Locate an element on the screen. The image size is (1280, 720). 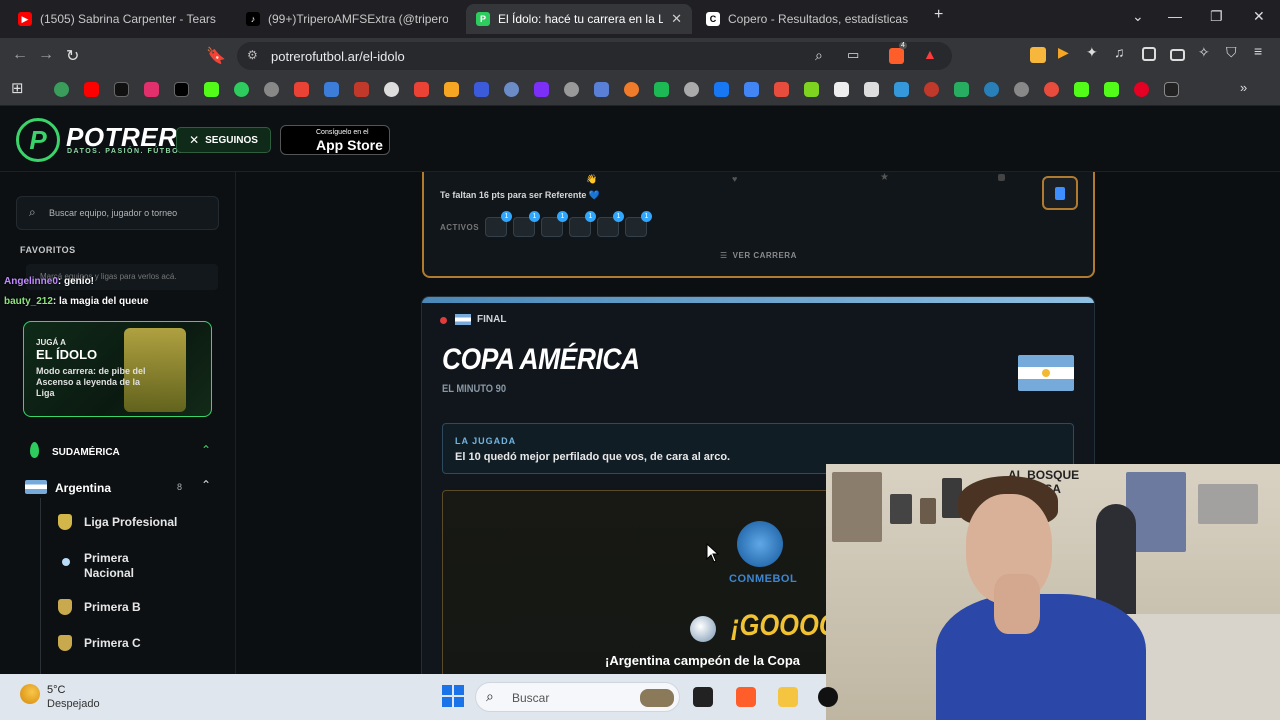
bookmark-13-icon is located at coordinates (601, 89).